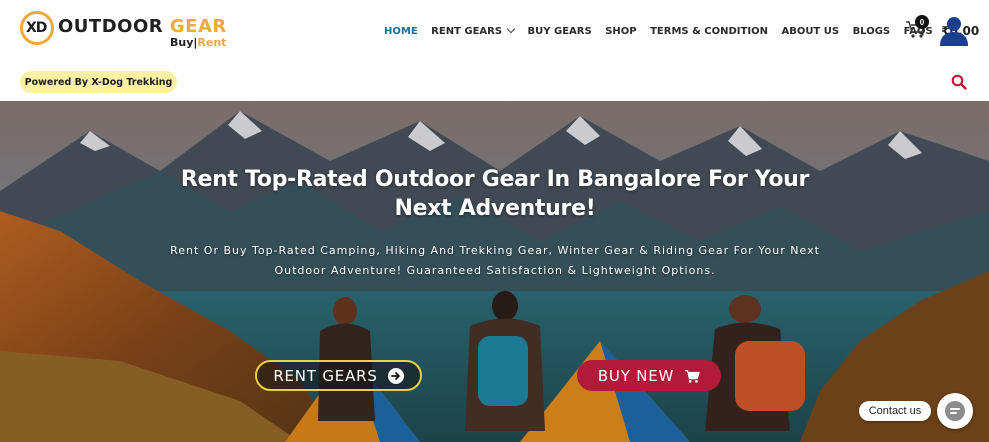 This screenshot has width=989, height=442. I want to click on nav-shop-label: SHOP, so click(621, 31).